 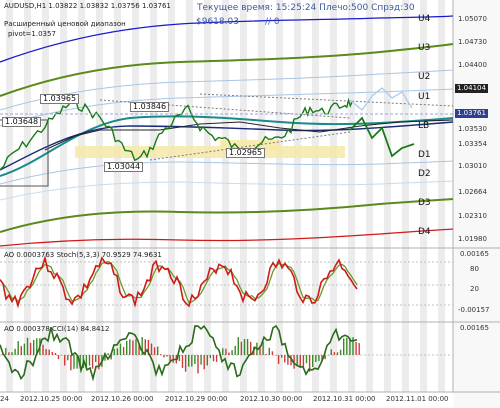 What do you see at coordinates (424, 126) in the screenshot?
I see `level-label-lb: LB` at bounding box center [424, 126].